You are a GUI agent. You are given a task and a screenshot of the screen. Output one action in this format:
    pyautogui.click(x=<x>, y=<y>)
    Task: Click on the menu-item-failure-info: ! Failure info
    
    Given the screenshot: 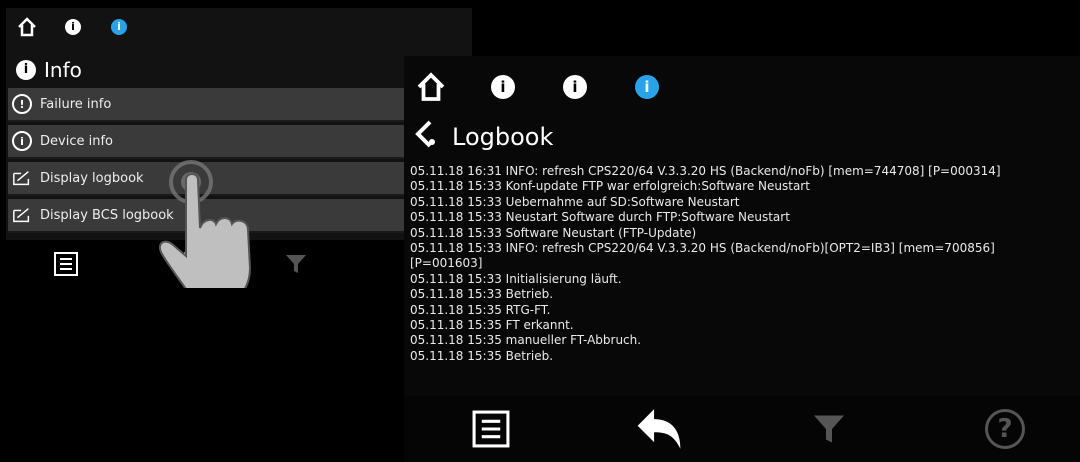 What is the action you would take?
    pyautogui.click(x=240, y=105)
    